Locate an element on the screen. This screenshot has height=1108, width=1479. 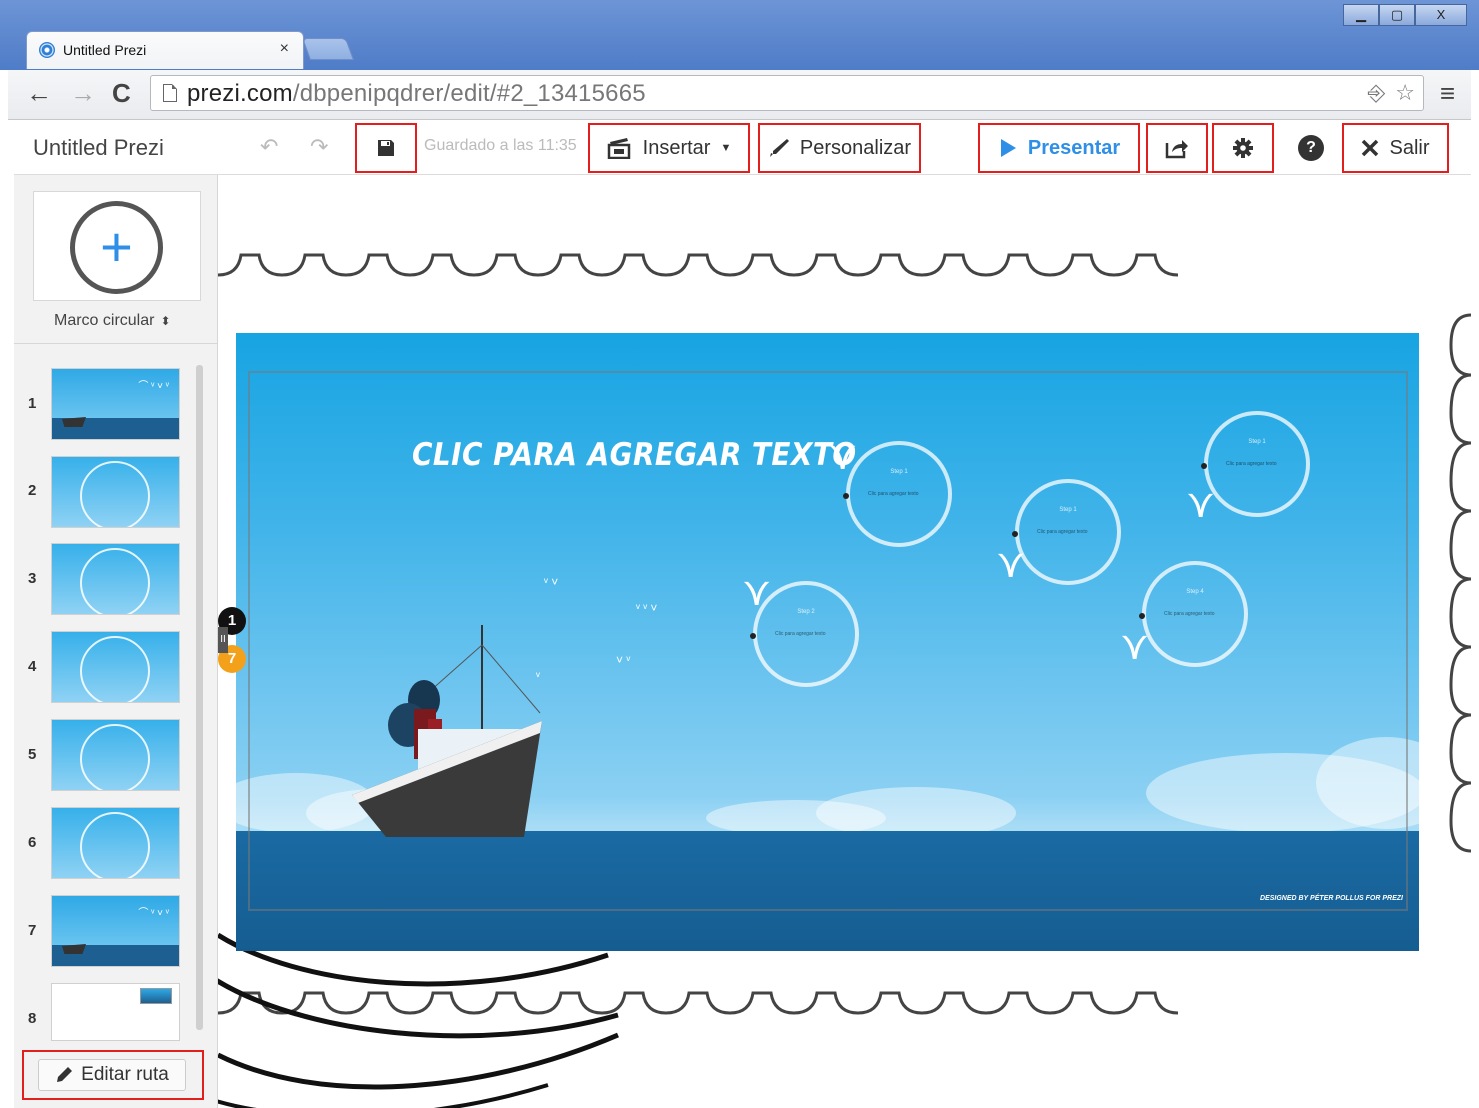
circle-step-label: Step 4 is located at coordinates (1195, 592).